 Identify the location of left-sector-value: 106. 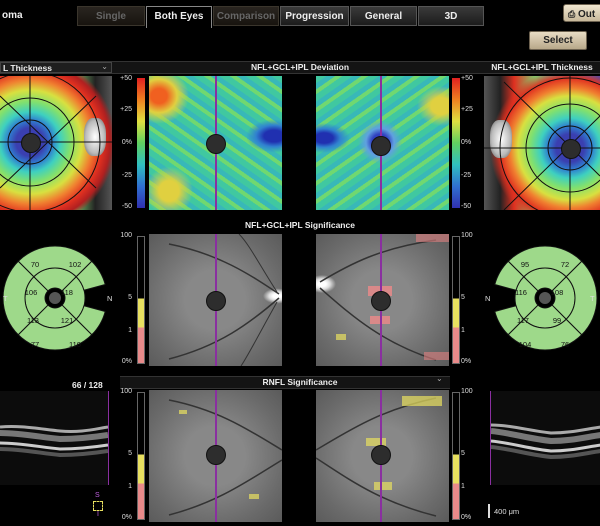
(31, 292).